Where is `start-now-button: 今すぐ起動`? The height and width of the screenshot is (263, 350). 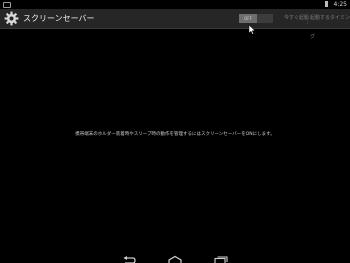
start-now-button: 今すぐ起動 is located at coordinates (296, 18).